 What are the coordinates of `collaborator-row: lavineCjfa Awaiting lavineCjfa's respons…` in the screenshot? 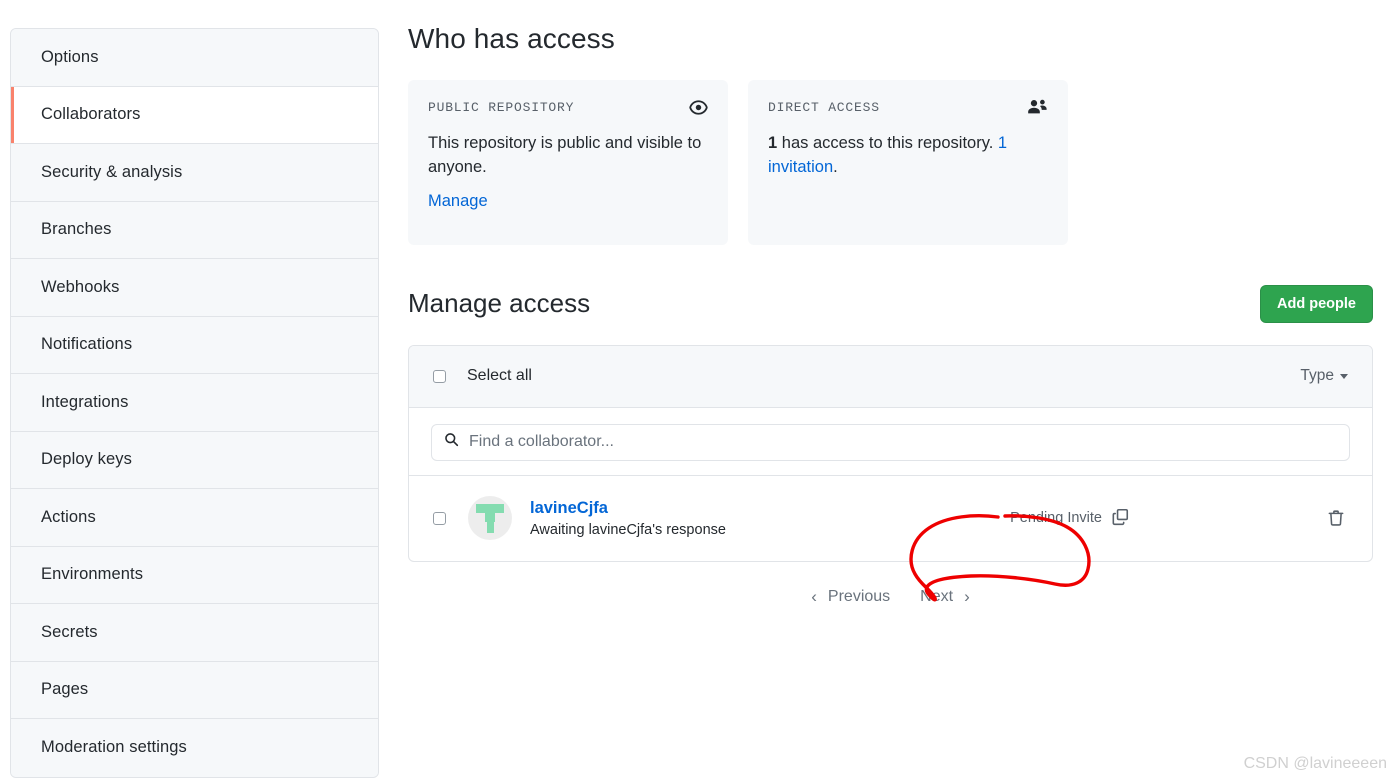 It's located at (890, 517).